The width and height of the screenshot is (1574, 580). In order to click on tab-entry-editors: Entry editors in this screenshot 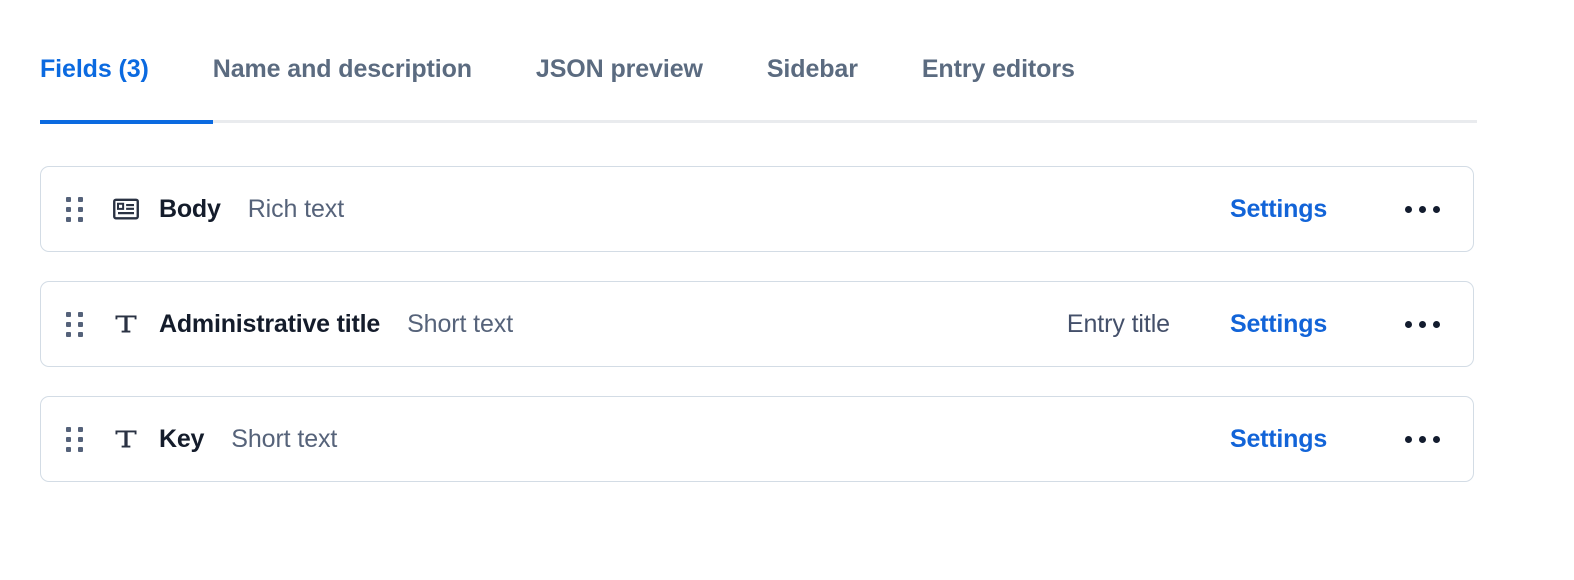, I will do `click(998, 80)`.